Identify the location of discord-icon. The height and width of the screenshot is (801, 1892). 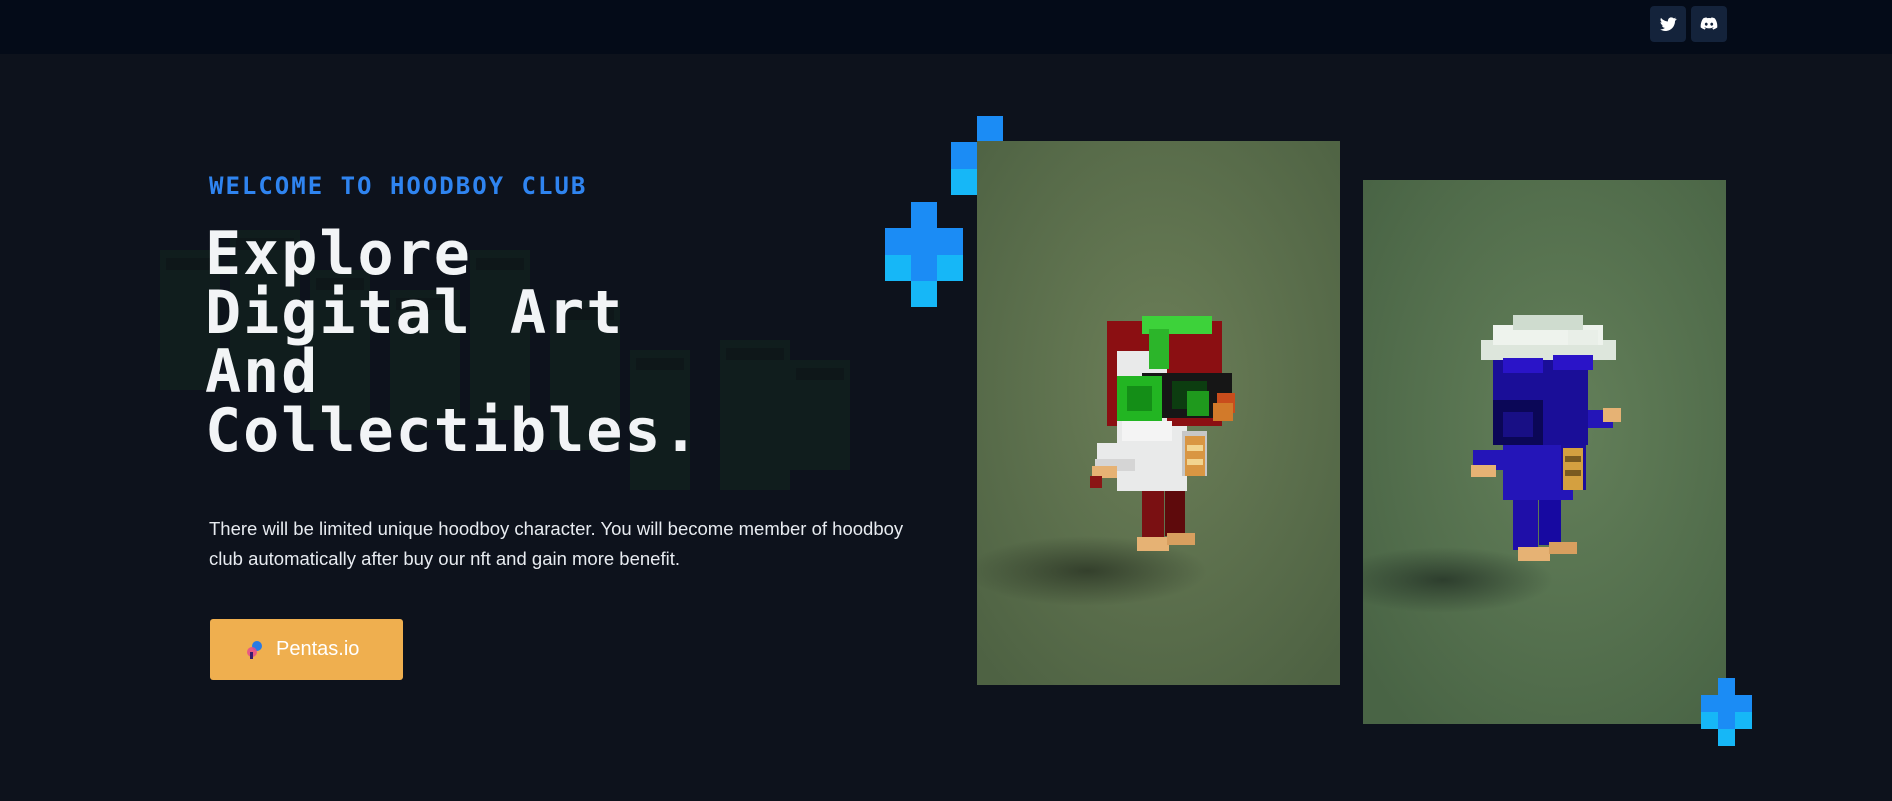
(1709, 23).